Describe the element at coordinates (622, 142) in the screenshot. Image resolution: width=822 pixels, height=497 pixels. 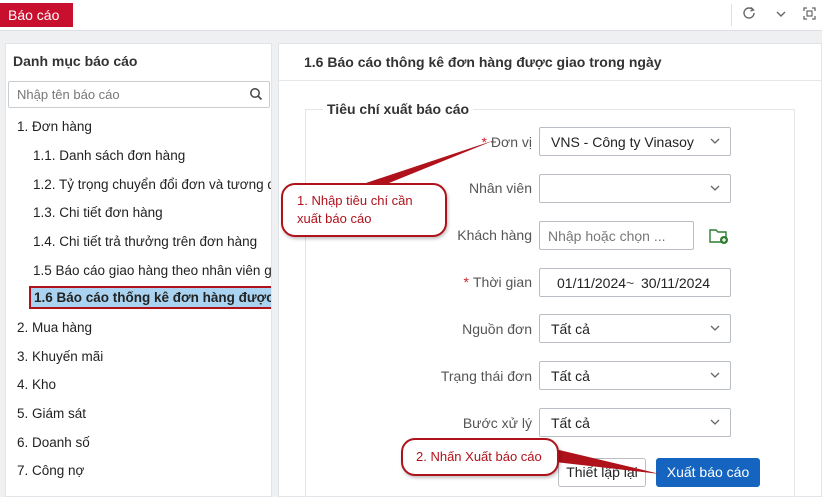
I see `don-vi-value: VNS - Công ty Vinasoy` at that location.